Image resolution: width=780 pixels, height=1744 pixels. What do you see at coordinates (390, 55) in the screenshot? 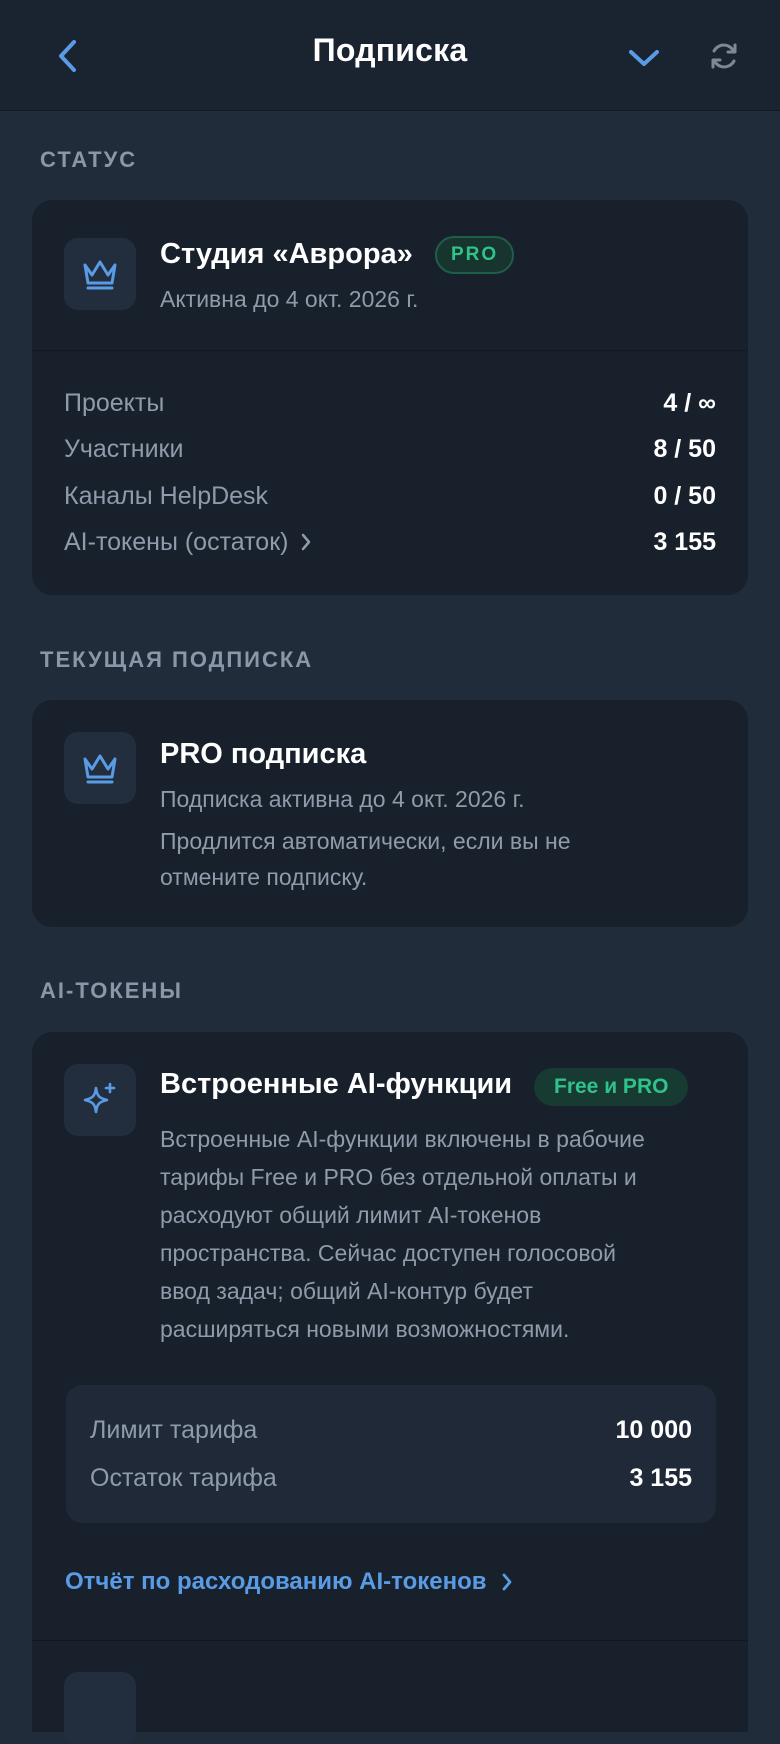
I see `top-bar: Подписка` at bounding box center [390, 55].